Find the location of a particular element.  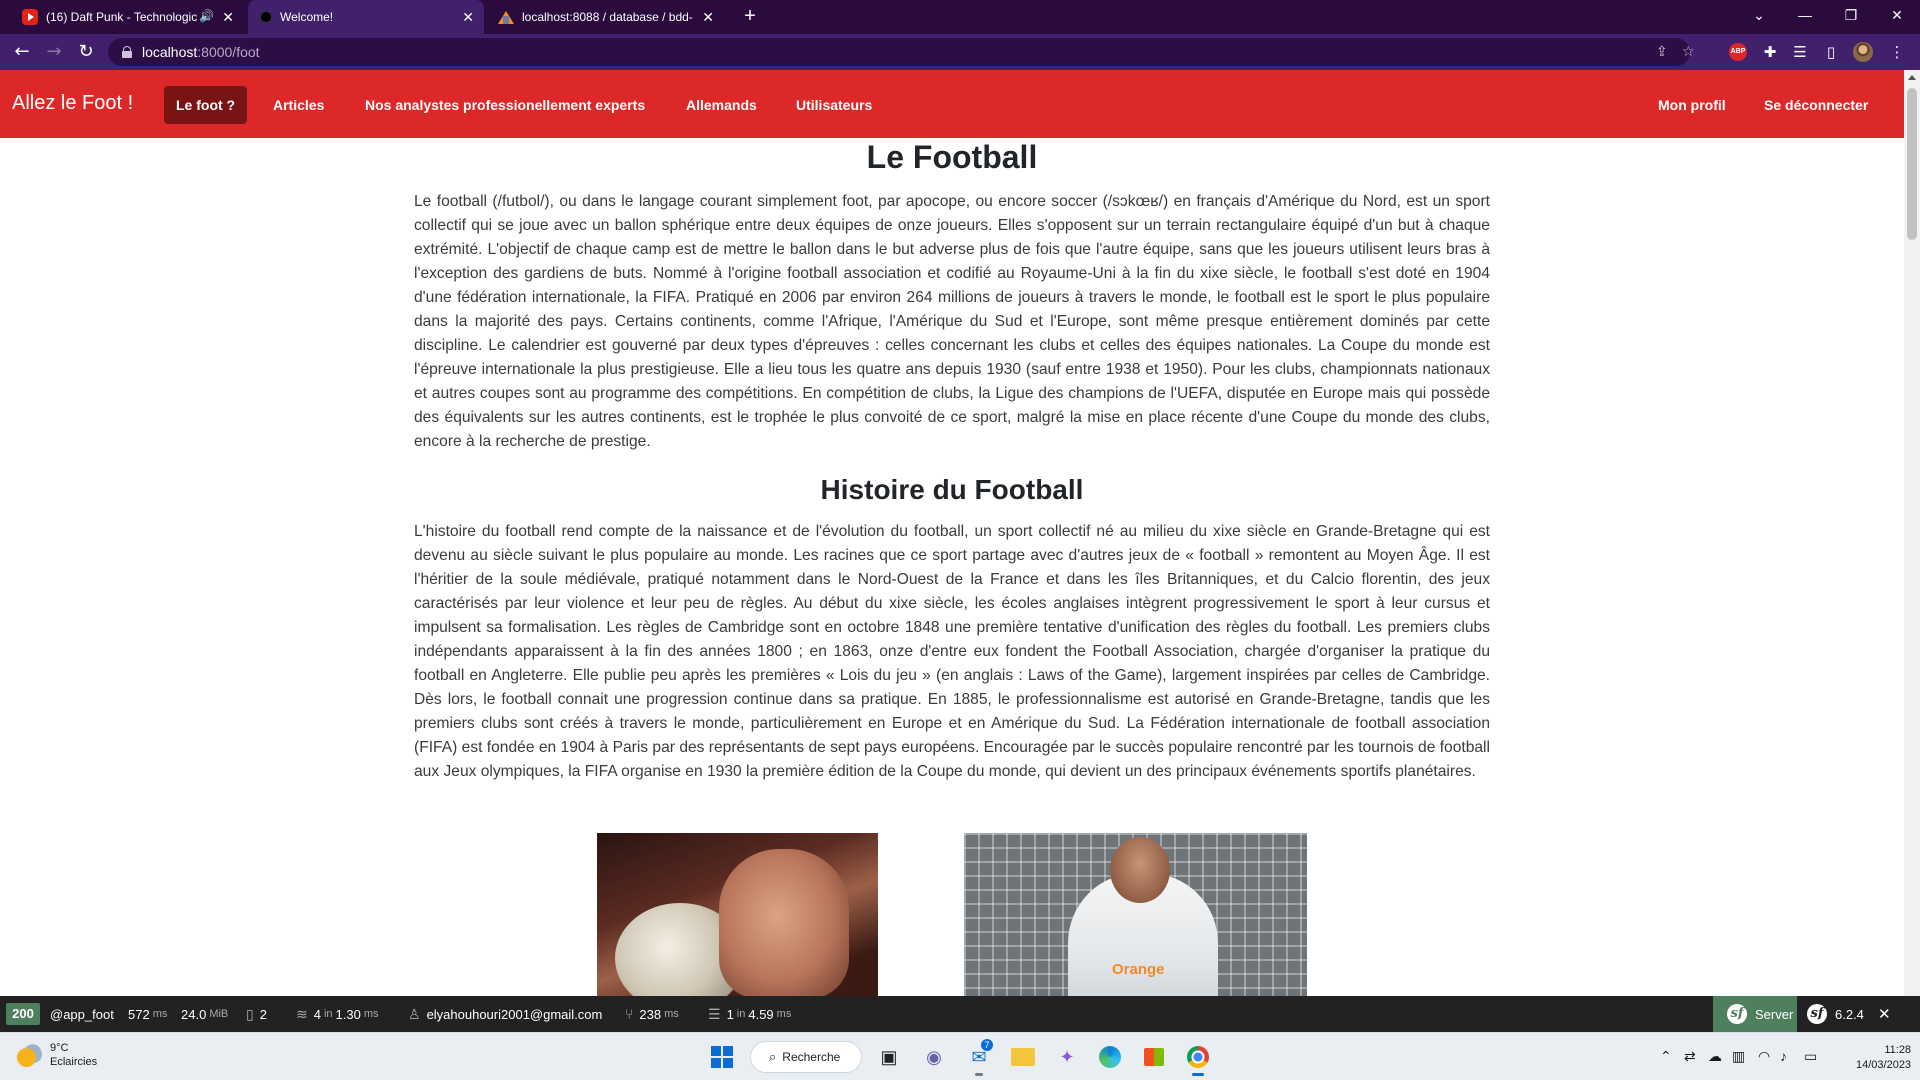

player-head-shape is located at coordinates (1140, 870).